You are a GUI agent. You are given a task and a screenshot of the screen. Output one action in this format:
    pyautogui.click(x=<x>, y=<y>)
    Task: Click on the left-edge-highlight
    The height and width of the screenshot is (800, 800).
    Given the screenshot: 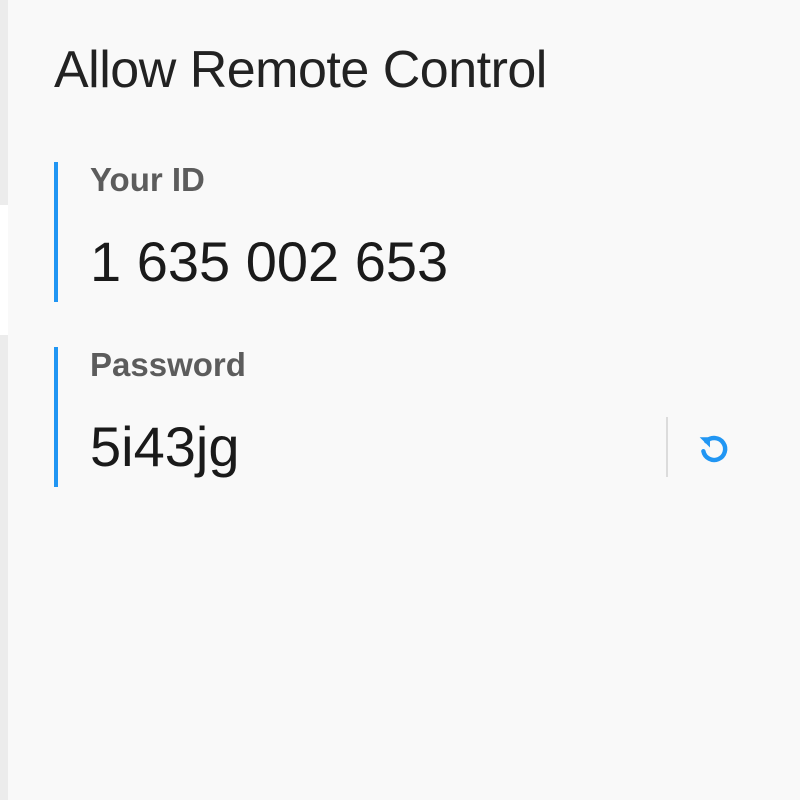 What is the action you would take?
    pyautogui.click(x=4, y=270)
    